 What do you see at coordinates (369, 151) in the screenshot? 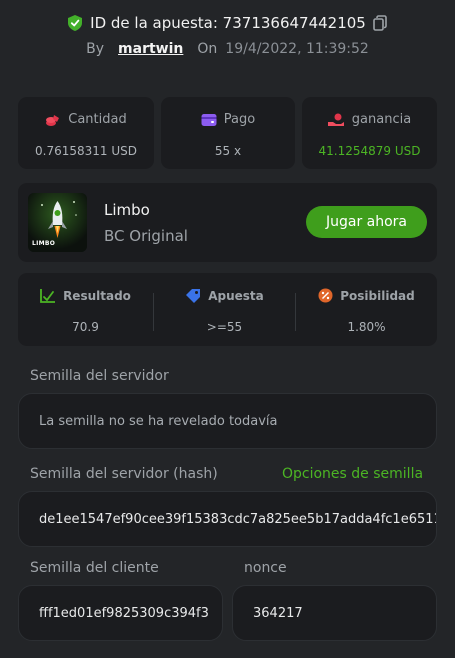
I see `profit-value: 41.1254879 USD` at bounding box center [369, 151].